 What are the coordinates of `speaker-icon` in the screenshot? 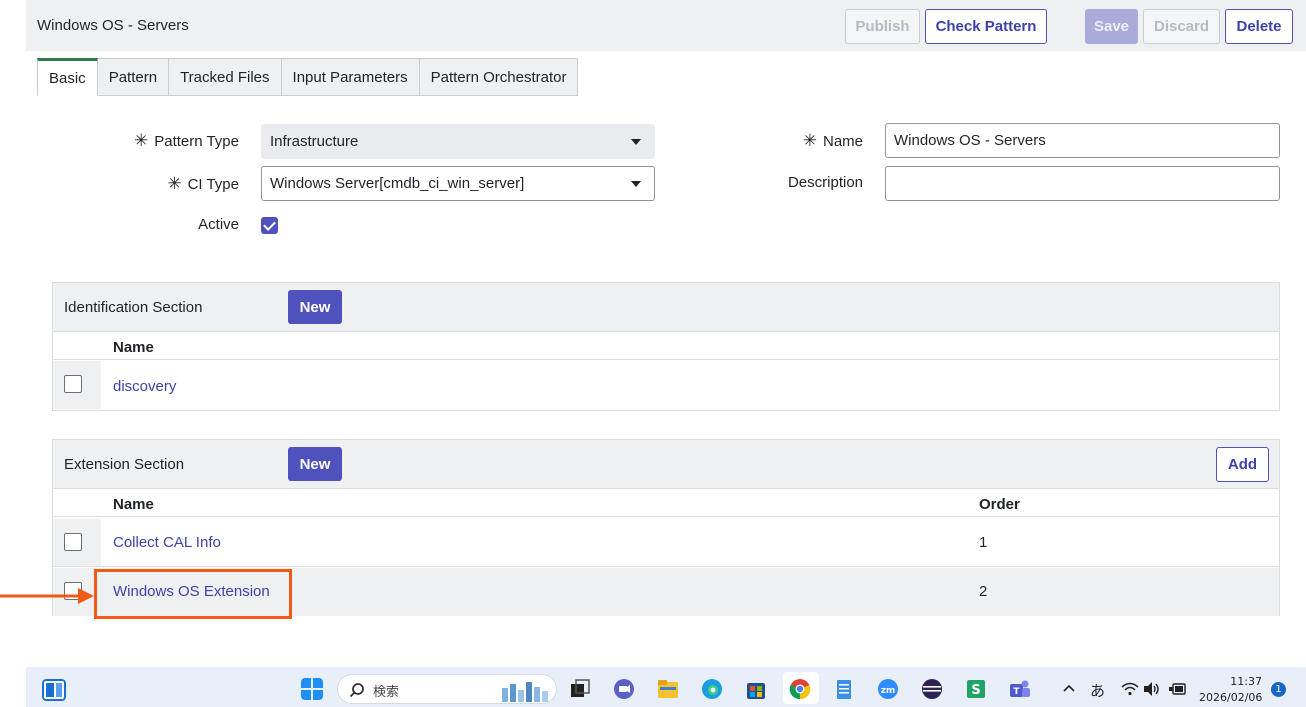 It's located at (1152, 689).